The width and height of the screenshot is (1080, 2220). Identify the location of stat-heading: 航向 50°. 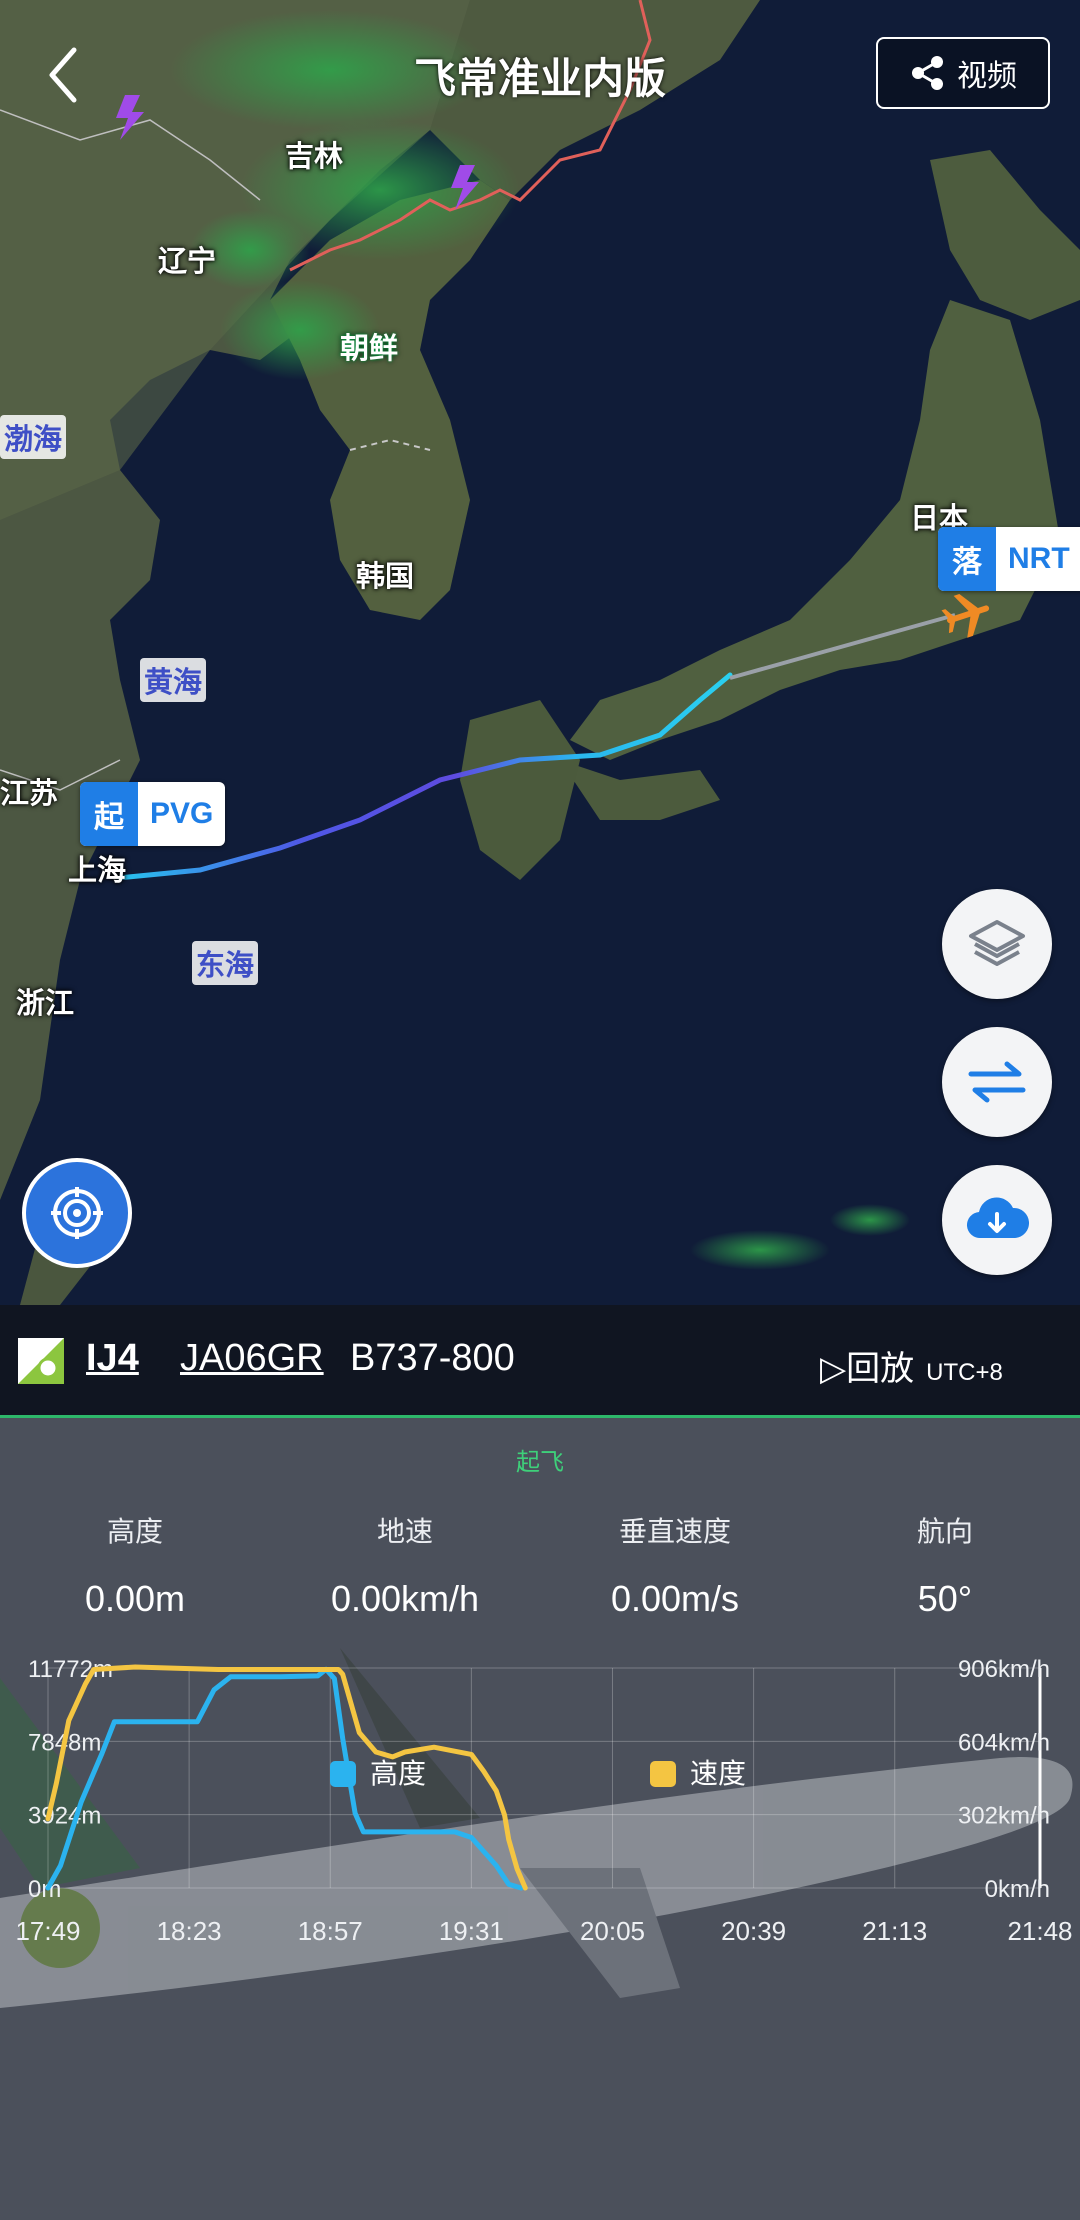
(945, 1565).